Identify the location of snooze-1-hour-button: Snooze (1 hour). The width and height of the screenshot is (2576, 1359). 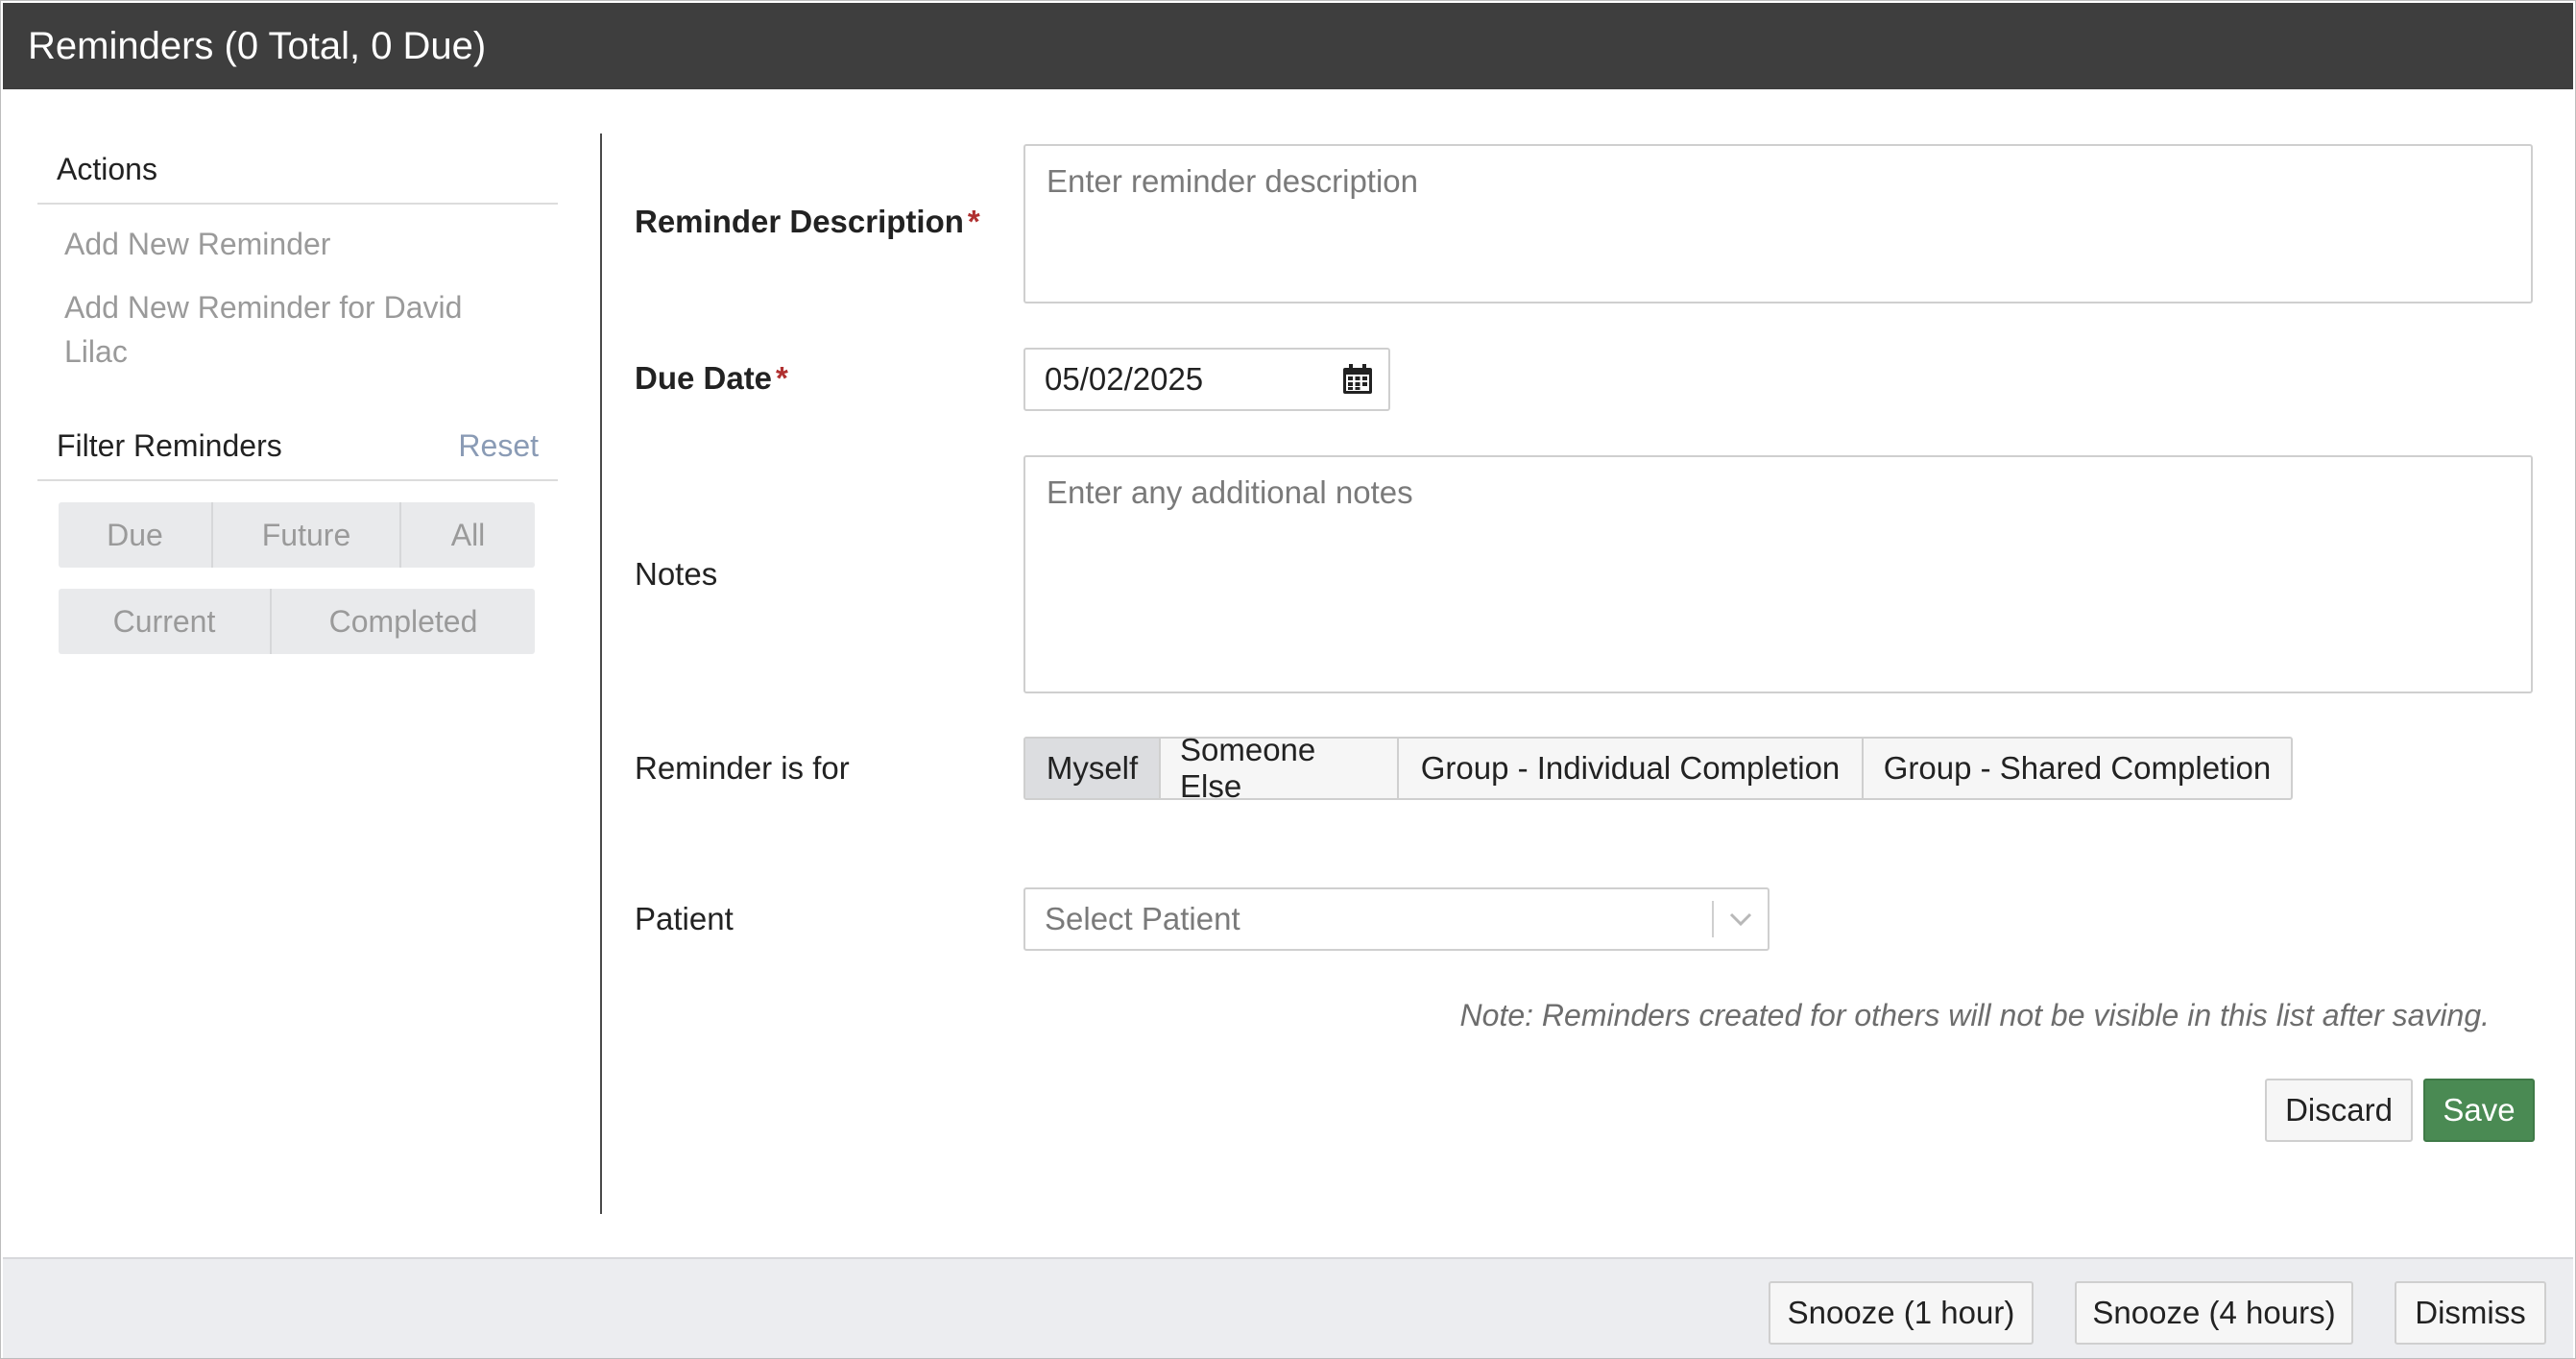
(1901, 1313).